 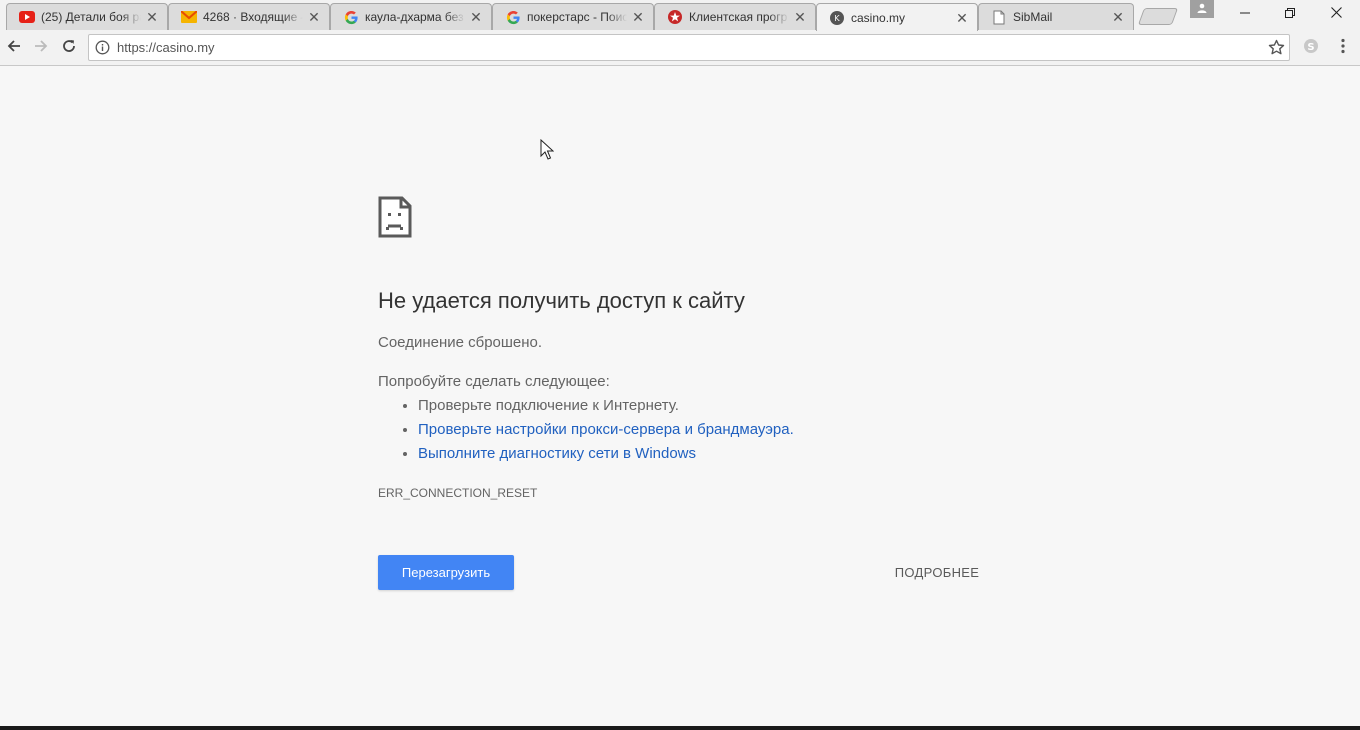 I want to click on address-bar: https://casino.my, so click(x=689, y=47).